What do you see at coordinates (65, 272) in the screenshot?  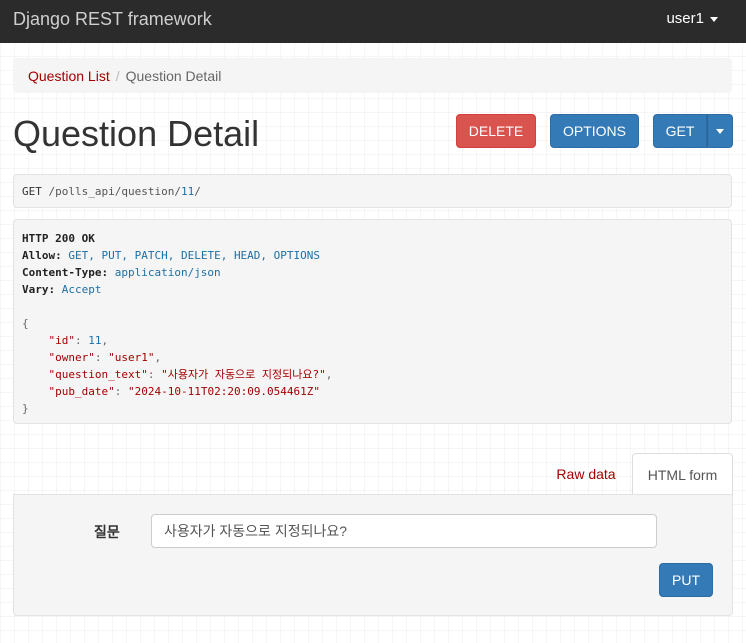 I see `header-name: Content-Type:` at bounding box center [65, 272].